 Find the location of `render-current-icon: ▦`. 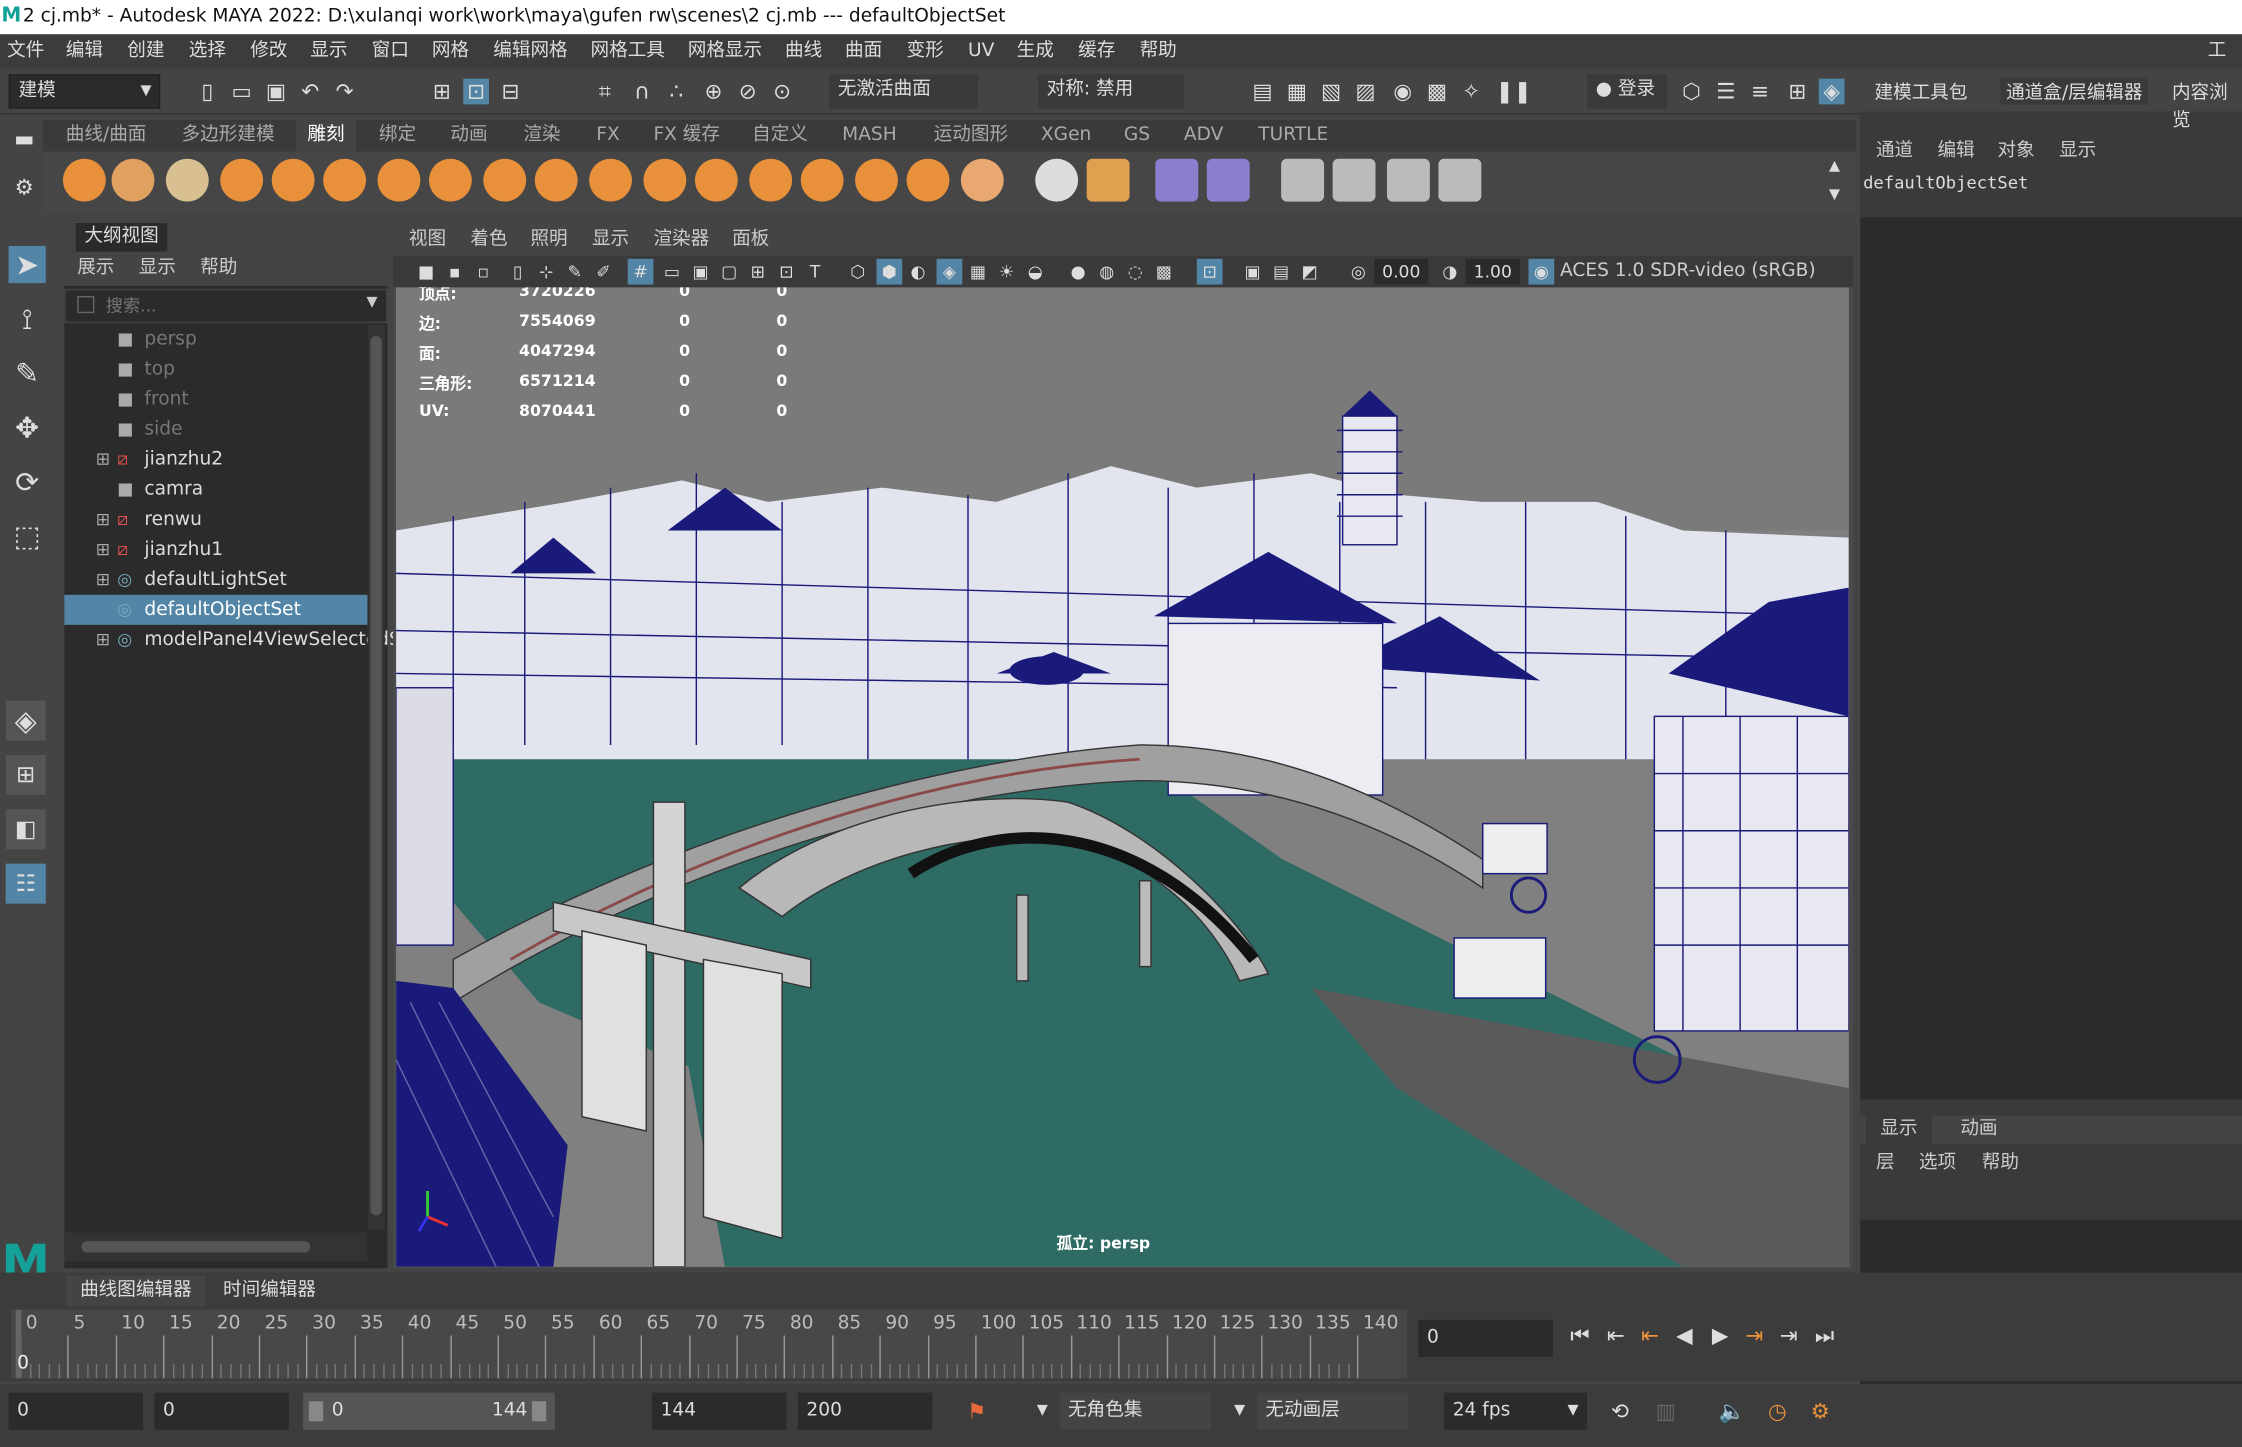

render-current-icon: ▦ is located at coordinates (1297, 92).